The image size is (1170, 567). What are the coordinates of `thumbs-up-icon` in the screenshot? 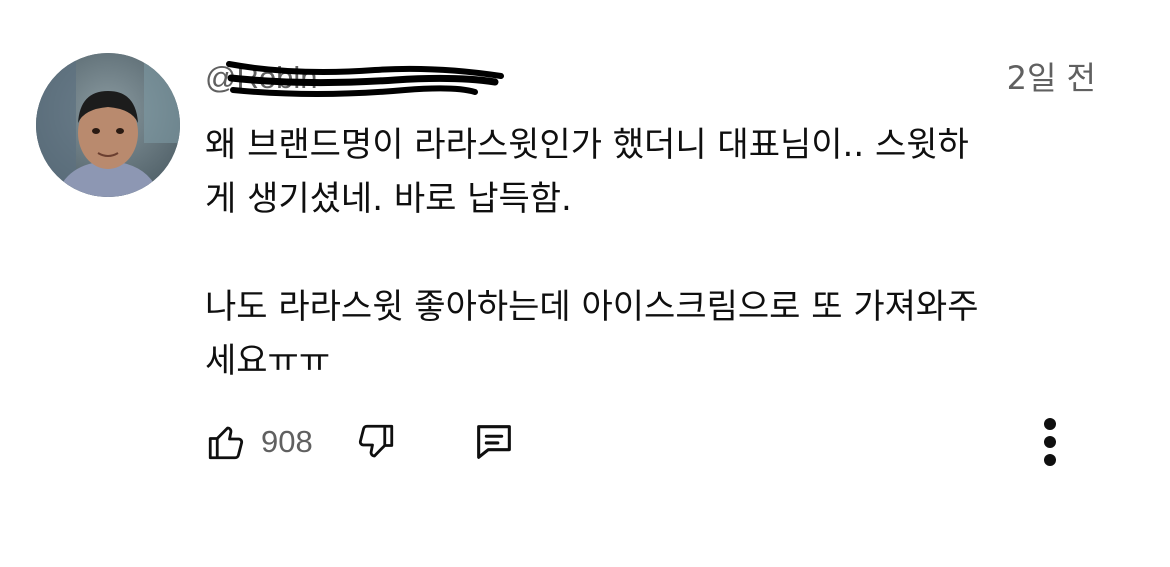 It's located at (226, 443).